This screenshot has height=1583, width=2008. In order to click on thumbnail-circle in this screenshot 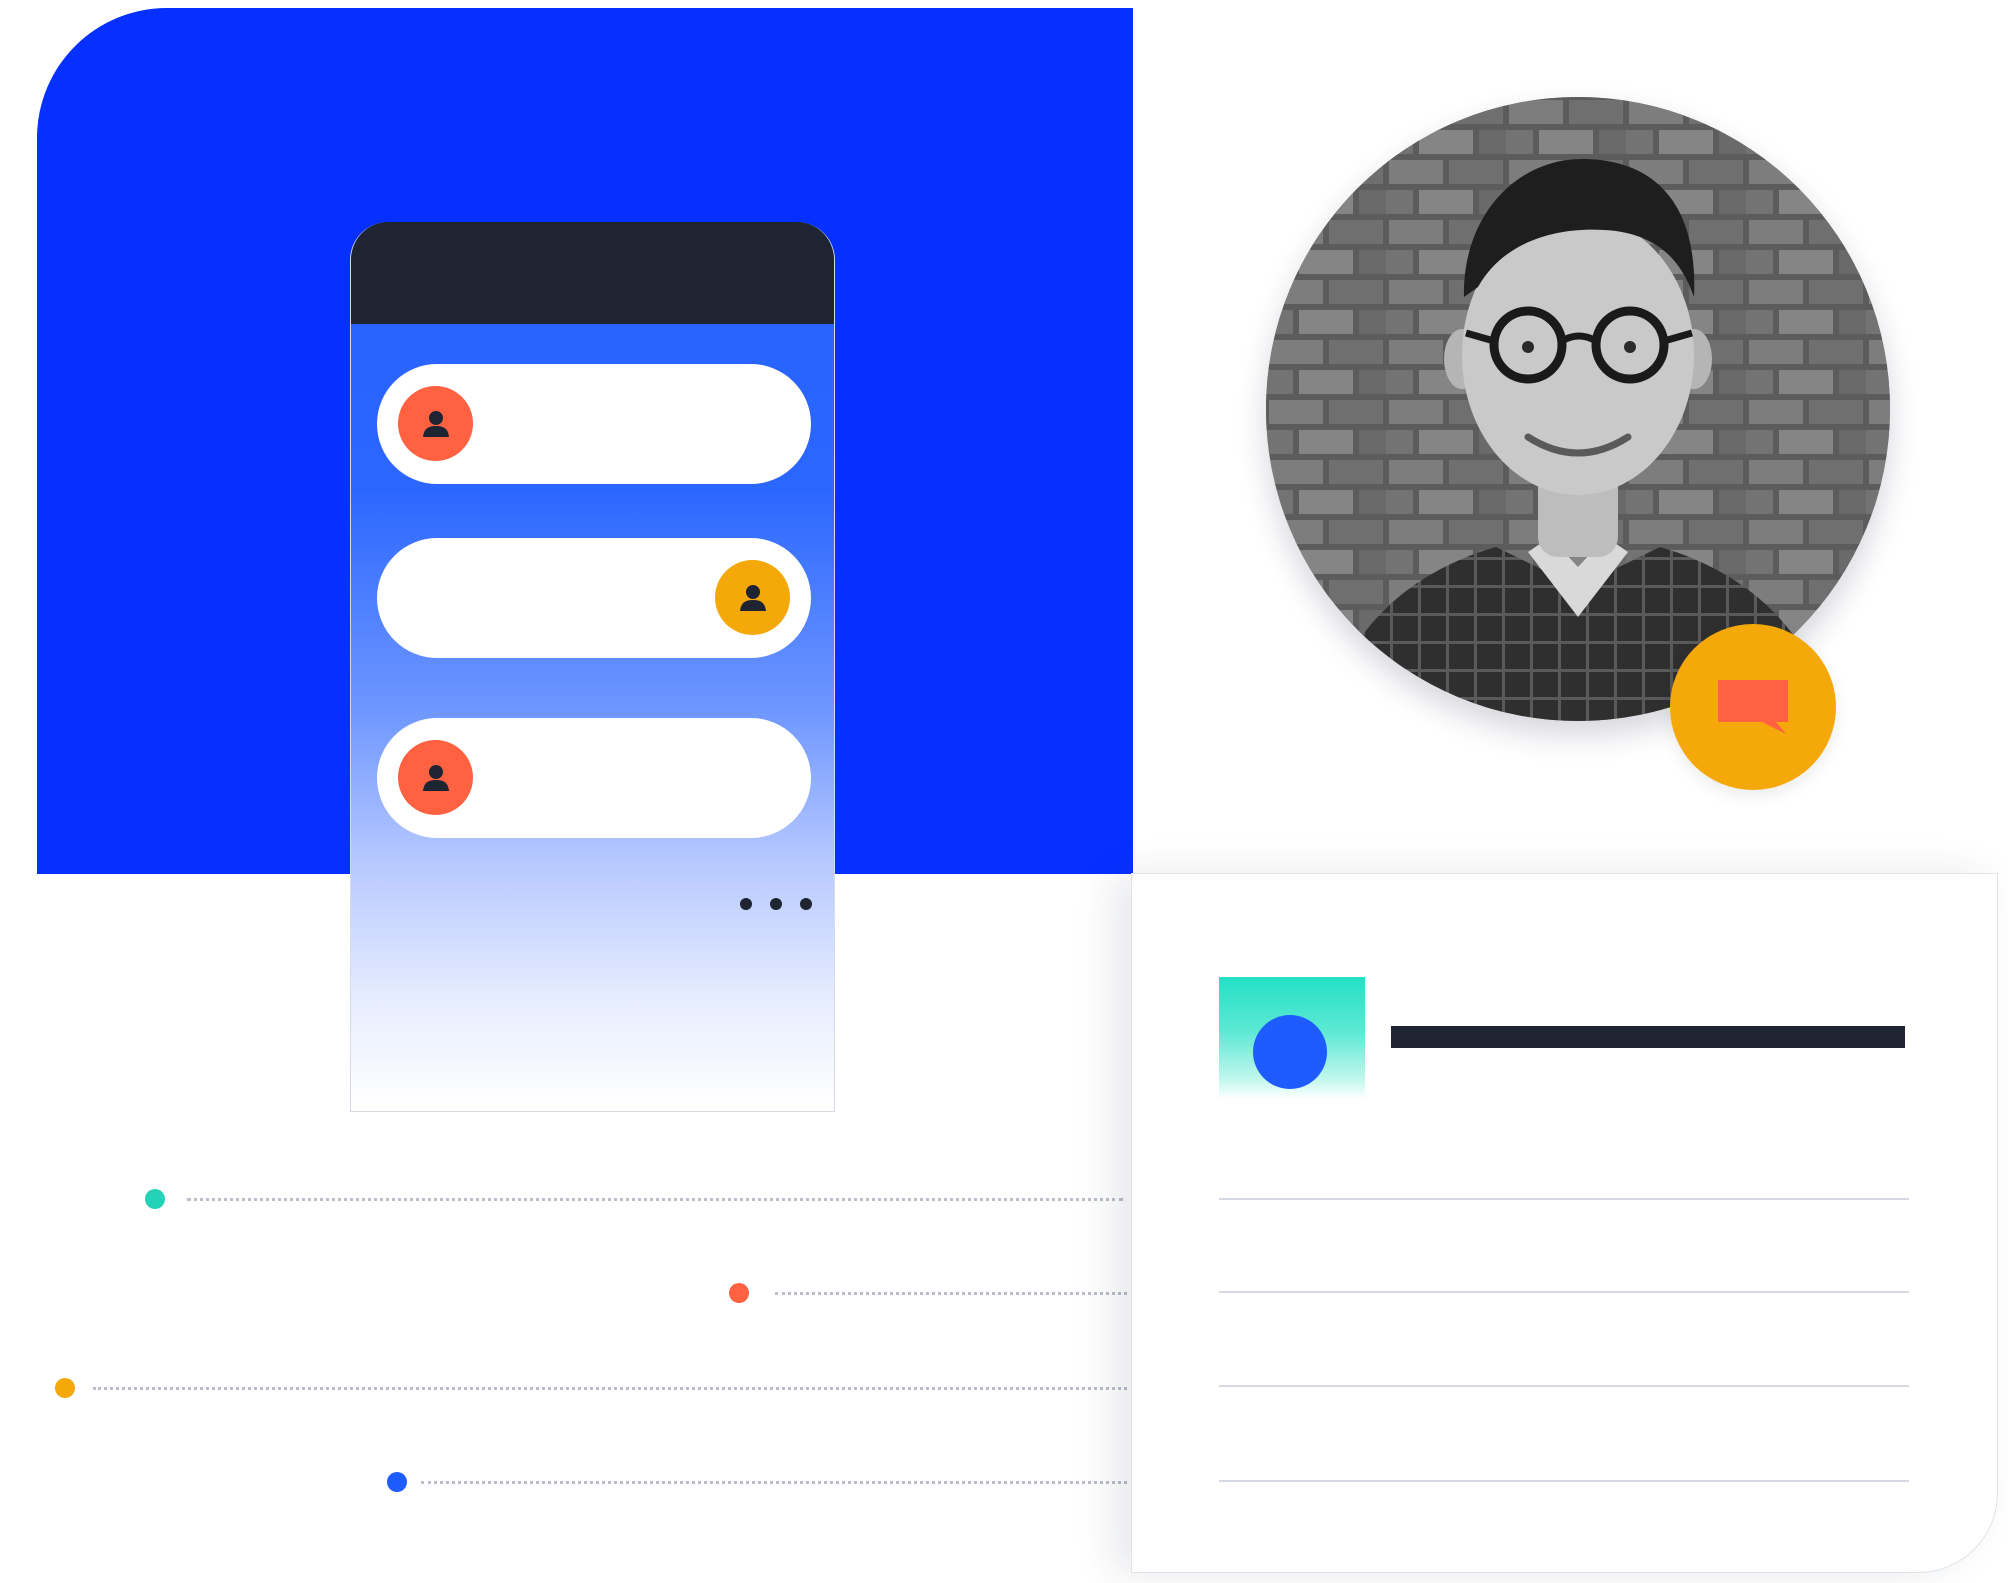, I will do `click(1290, 1052)`.